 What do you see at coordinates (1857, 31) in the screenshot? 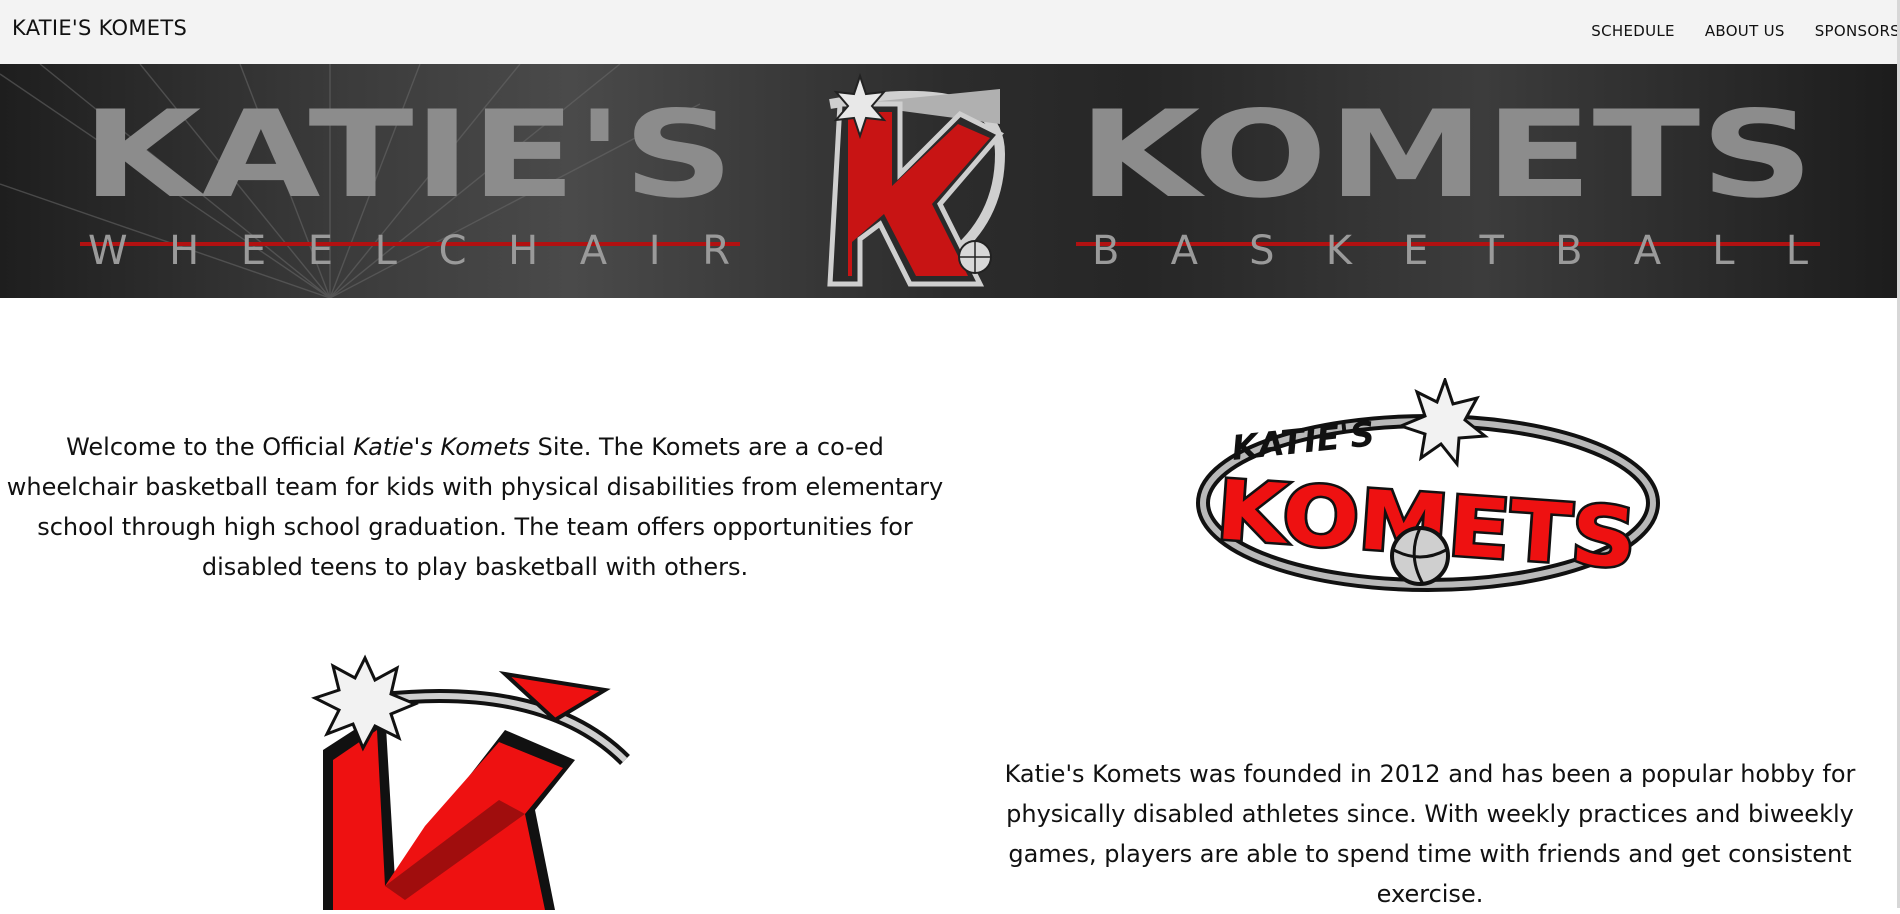
I see `nav-sponsors: SPONSORS` at bounding box center [1857, 31].